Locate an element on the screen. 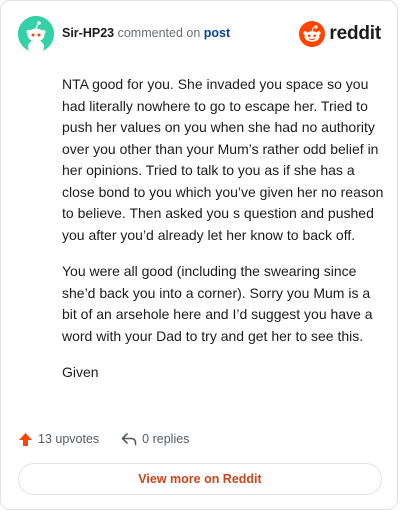 Image resolution: width=400 pixels, height=512 pixels. upvotes-stat: 13 upvotes is located at coordinates (58, 439).